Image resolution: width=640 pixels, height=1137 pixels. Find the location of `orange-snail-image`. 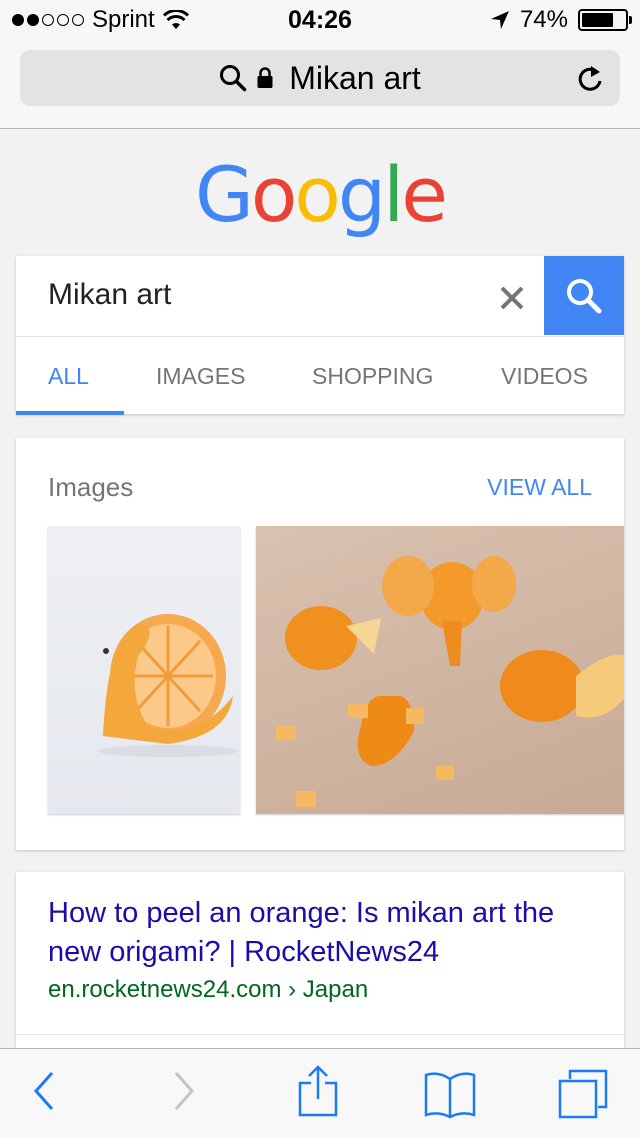

orange-snail-image is located at coordinates (168, 685).